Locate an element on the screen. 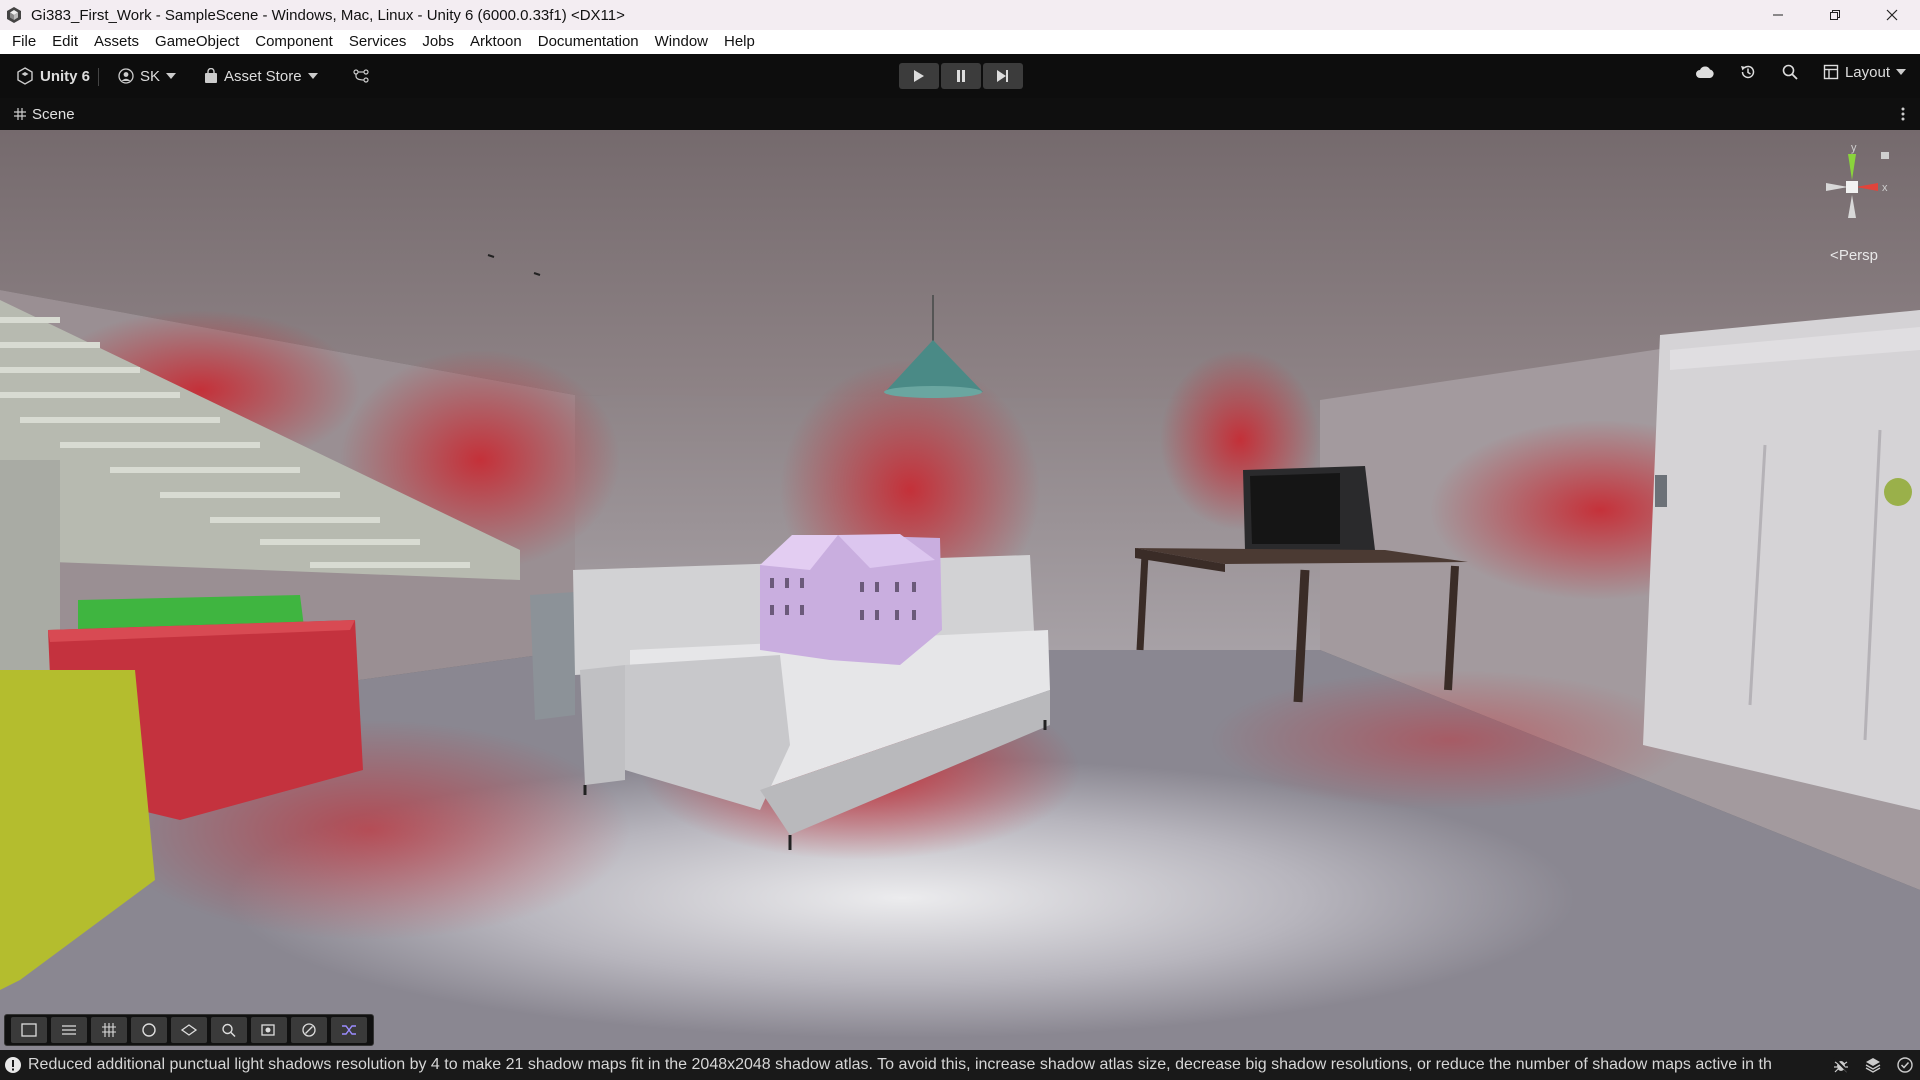  restore-button is located at coordinates (1834, 15).